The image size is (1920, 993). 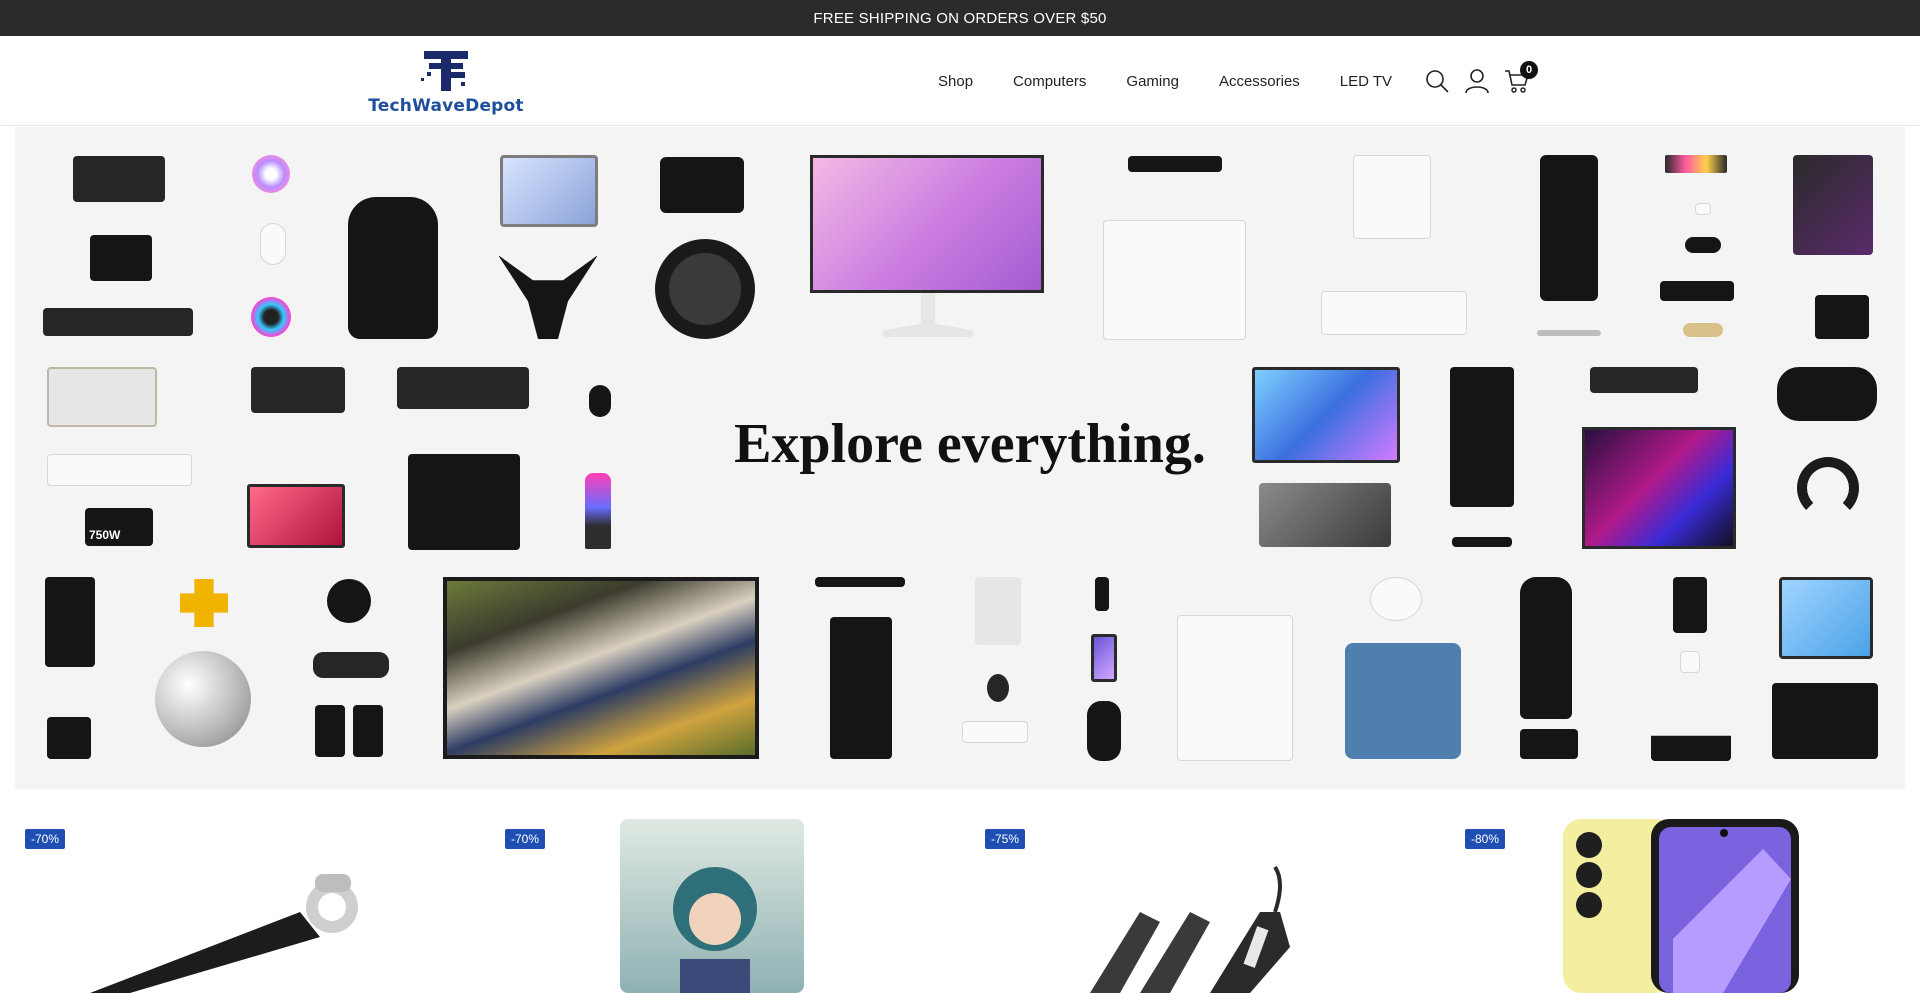 I want to click on document-scanner-image, so click(x=1235, y=688).